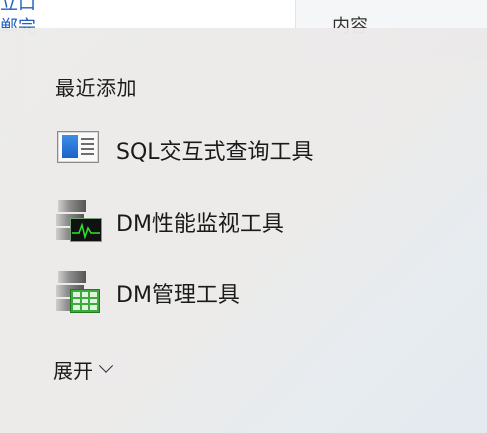 The width and height of the screenshot is (487, 433). Describe the element at coordinates (106, 365) in the screenshot. I see `chevron-down-icon` at that location.